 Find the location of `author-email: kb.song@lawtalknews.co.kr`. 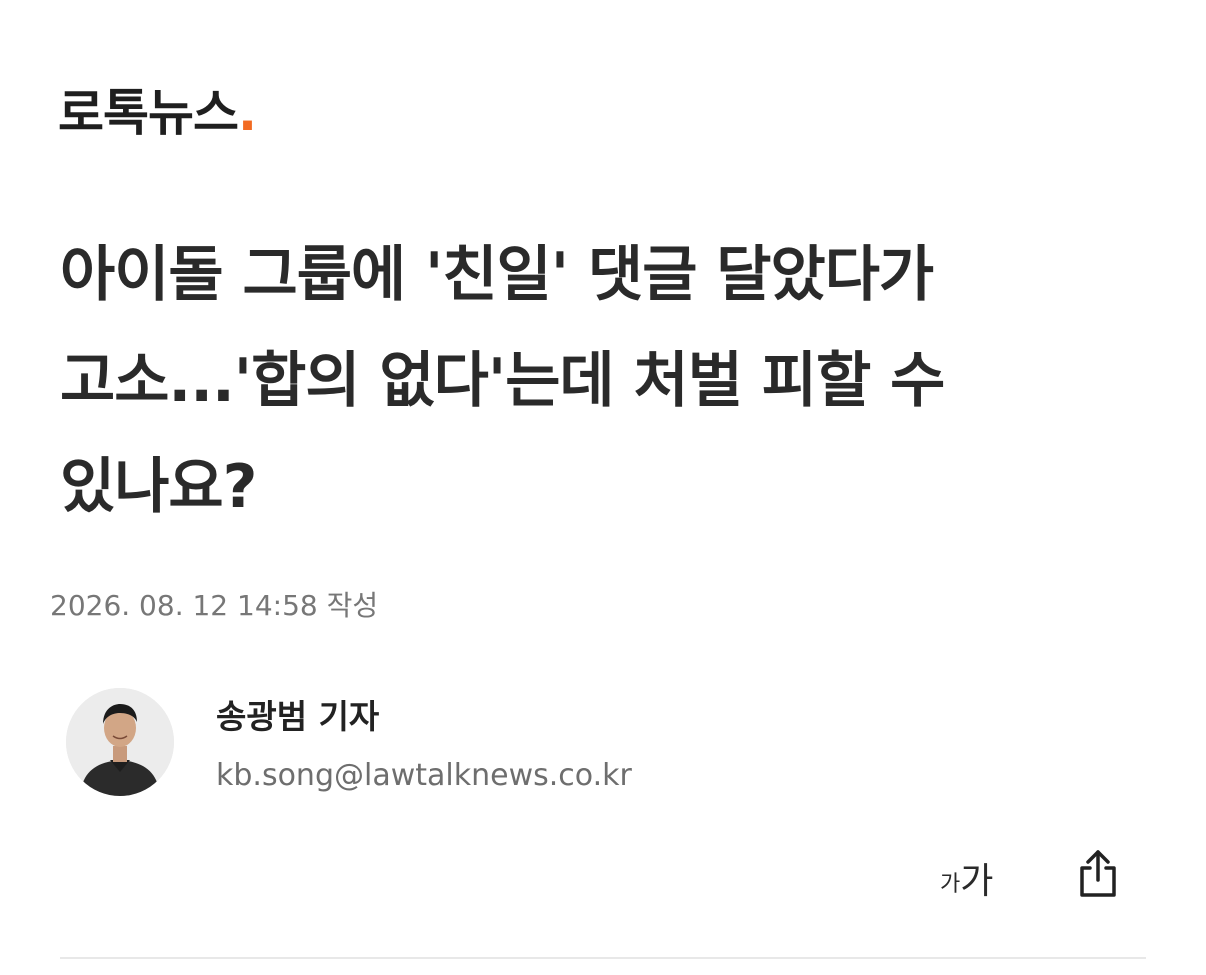

author-email: kb.song@lawtalknews.co.kr is located at coordinates (424, 775).